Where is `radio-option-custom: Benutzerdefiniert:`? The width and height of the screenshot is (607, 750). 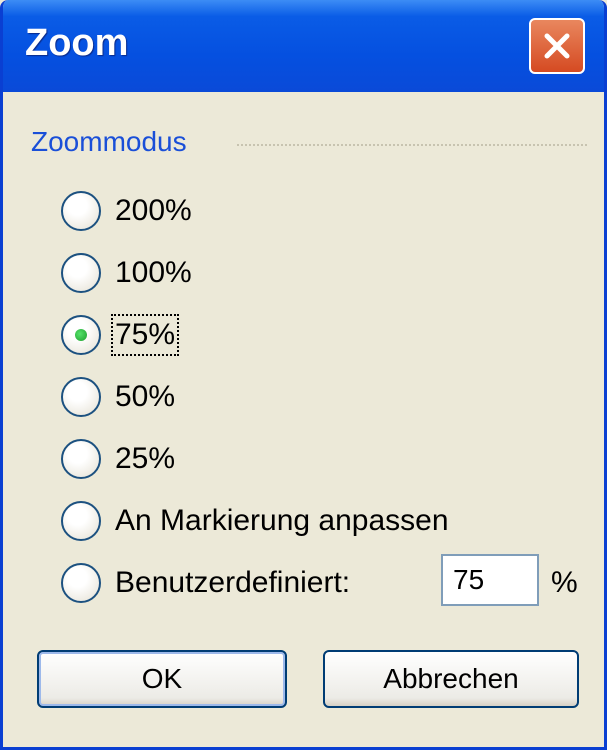
radio-option-custom: Benutzerdefiniert: is located at coordinates (205, 583).